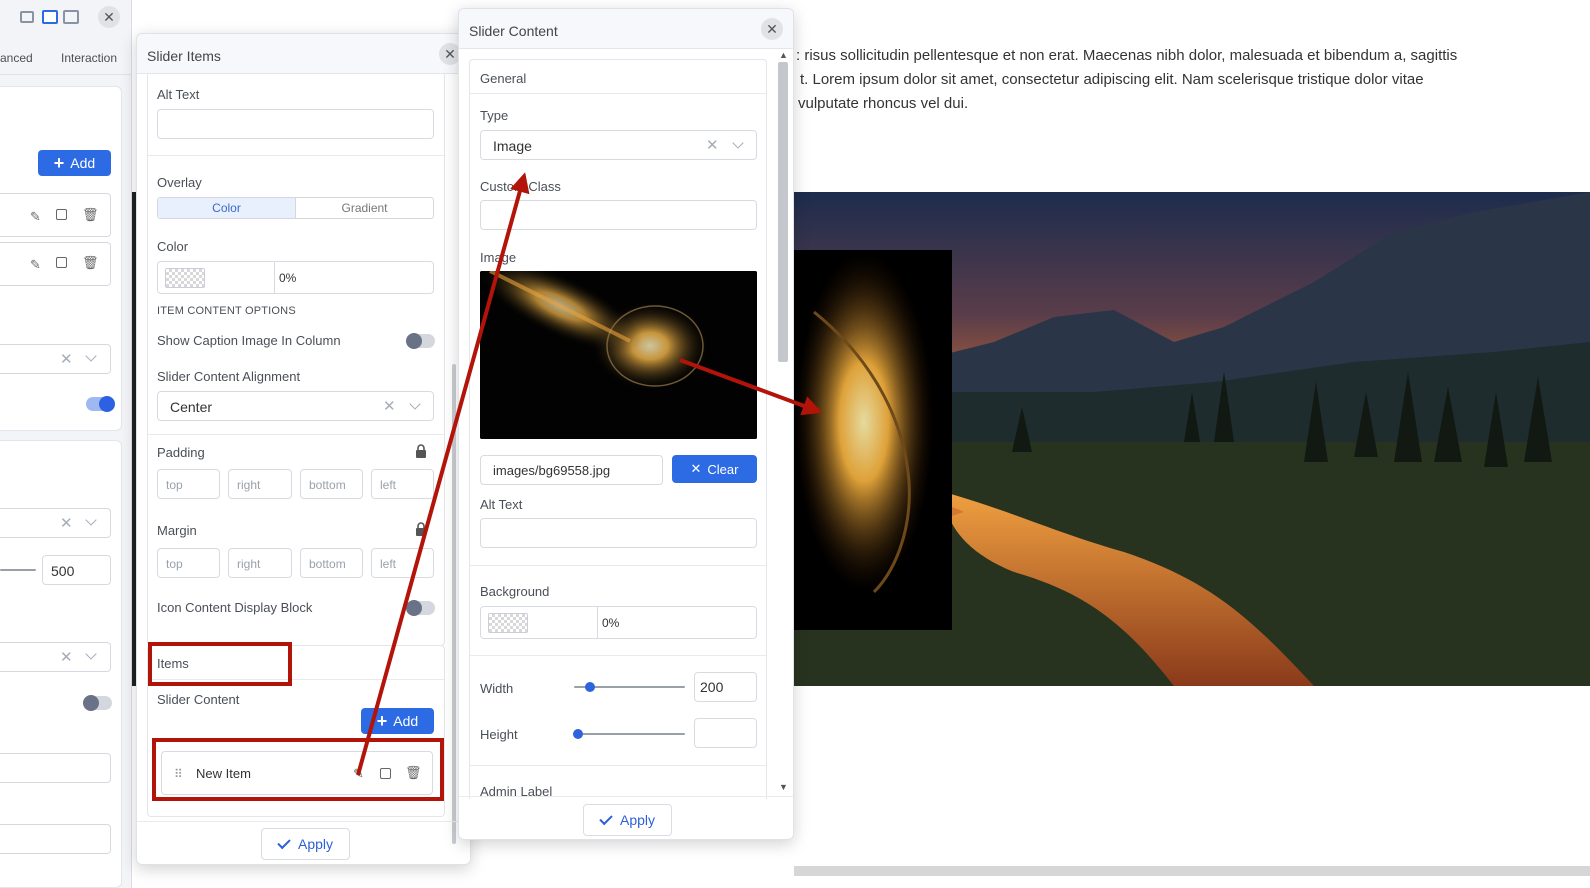 The width and height of the screenshot is (1590, 888). What do you see at coordinates (260, 563) in the screenshot?
I see `margin-right-input: right` at bounding box center [260, 563].